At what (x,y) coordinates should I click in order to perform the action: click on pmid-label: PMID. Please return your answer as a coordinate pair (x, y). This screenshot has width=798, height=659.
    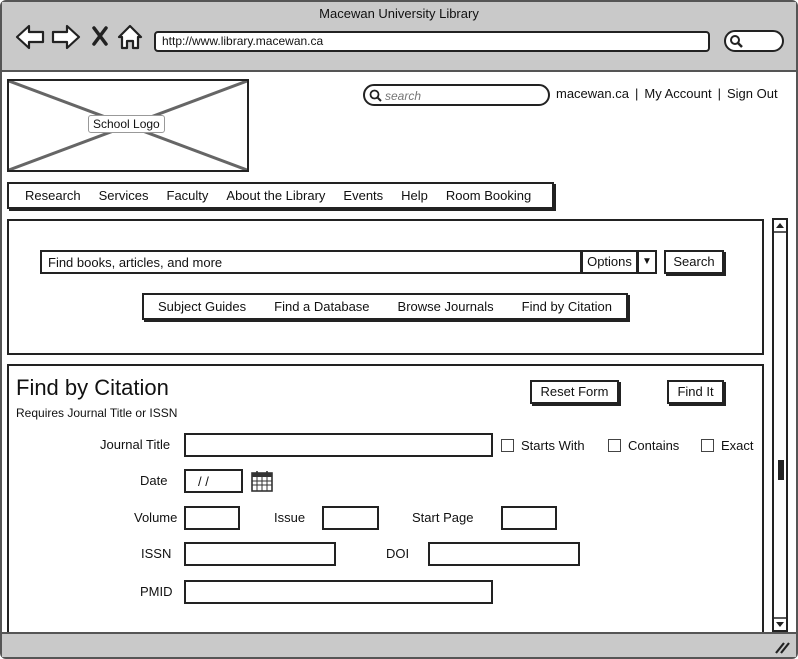
    Looking at the image, I should click on (156, 591).